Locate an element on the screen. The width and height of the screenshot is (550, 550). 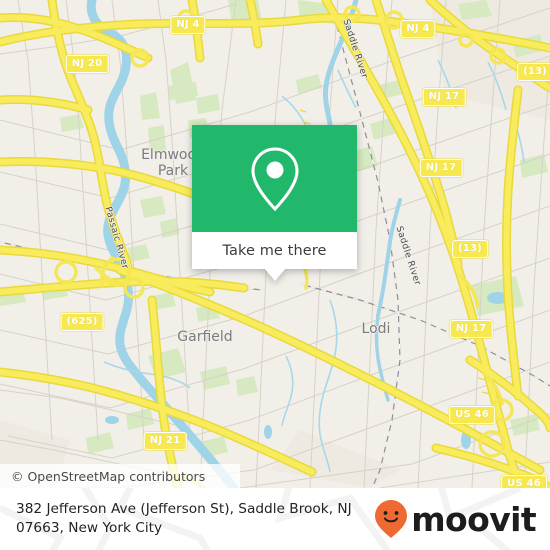
highway-shield-nj17-north: NJ 17 is located at coordinates (444, 97).